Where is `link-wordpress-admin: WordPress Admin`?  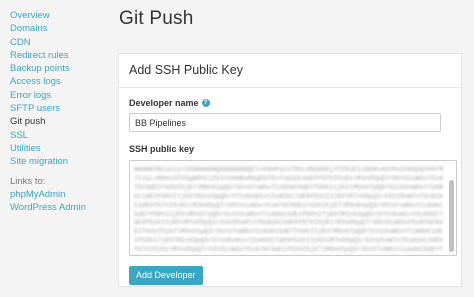
link-wordpress-admin: WordPress Admin is located at coordinates (61, 207).